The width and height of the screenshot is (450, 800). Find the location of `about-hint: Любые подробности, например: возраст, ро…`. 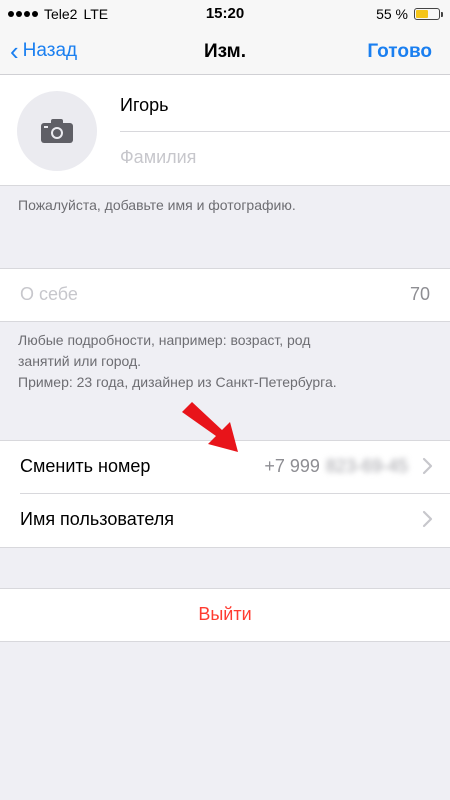

about-hint: Любые подробности, например: возраст, ро… is located at coordinates (228, 361).